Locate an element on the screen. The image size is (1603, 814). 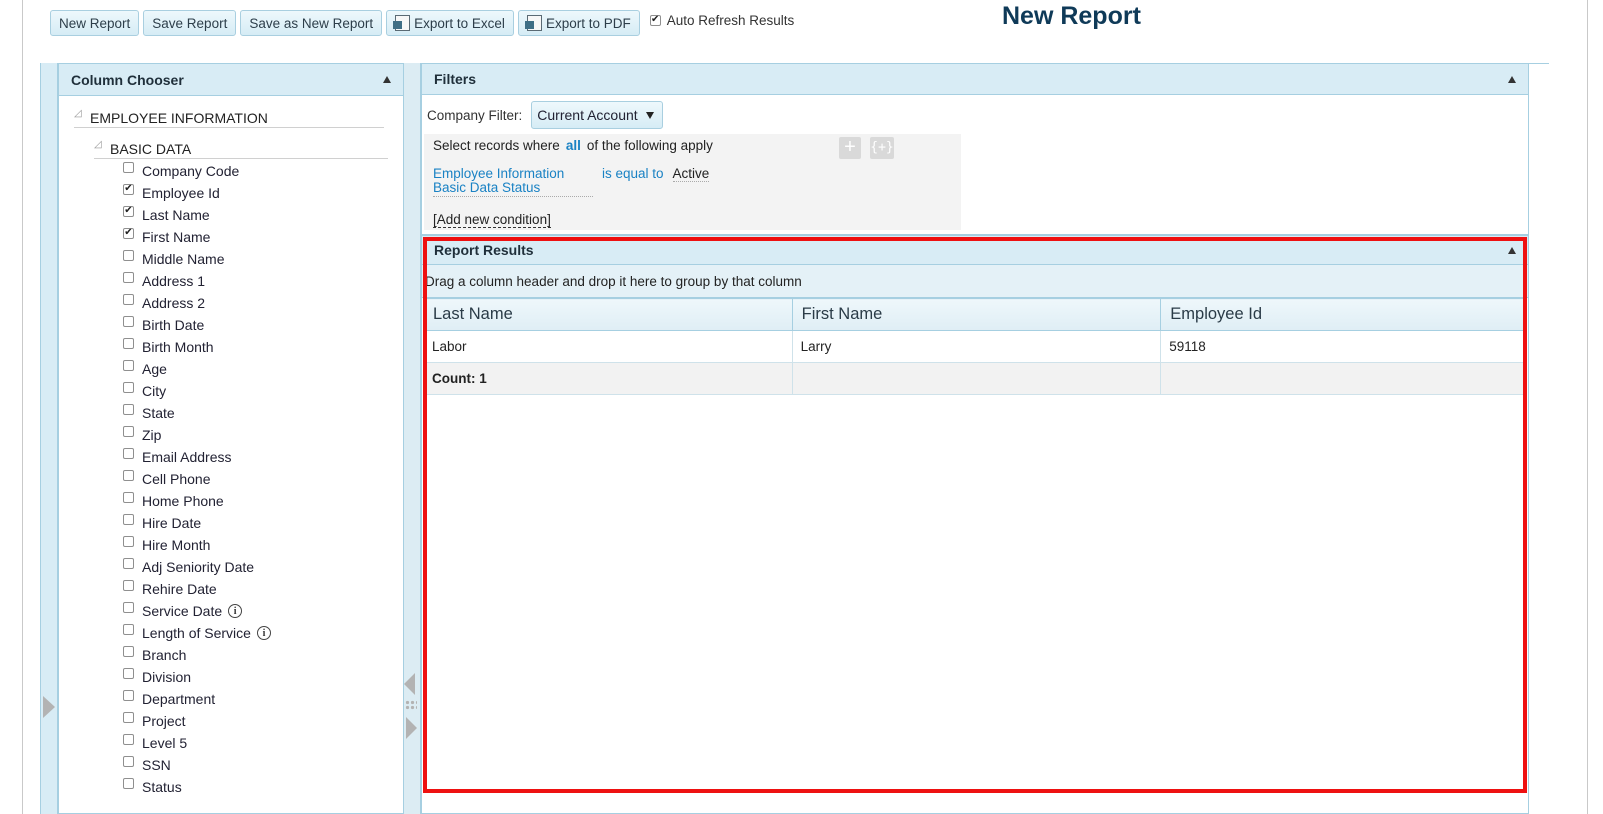
save-report-button: Save Report is located at coordinates (190, 23).